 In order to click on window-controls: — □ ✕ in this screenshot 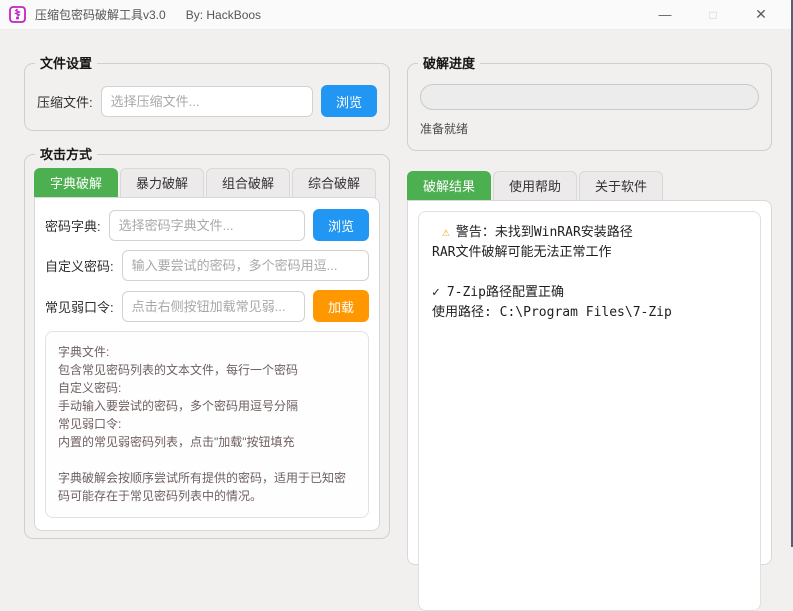, I will do `click(713, 14)`.